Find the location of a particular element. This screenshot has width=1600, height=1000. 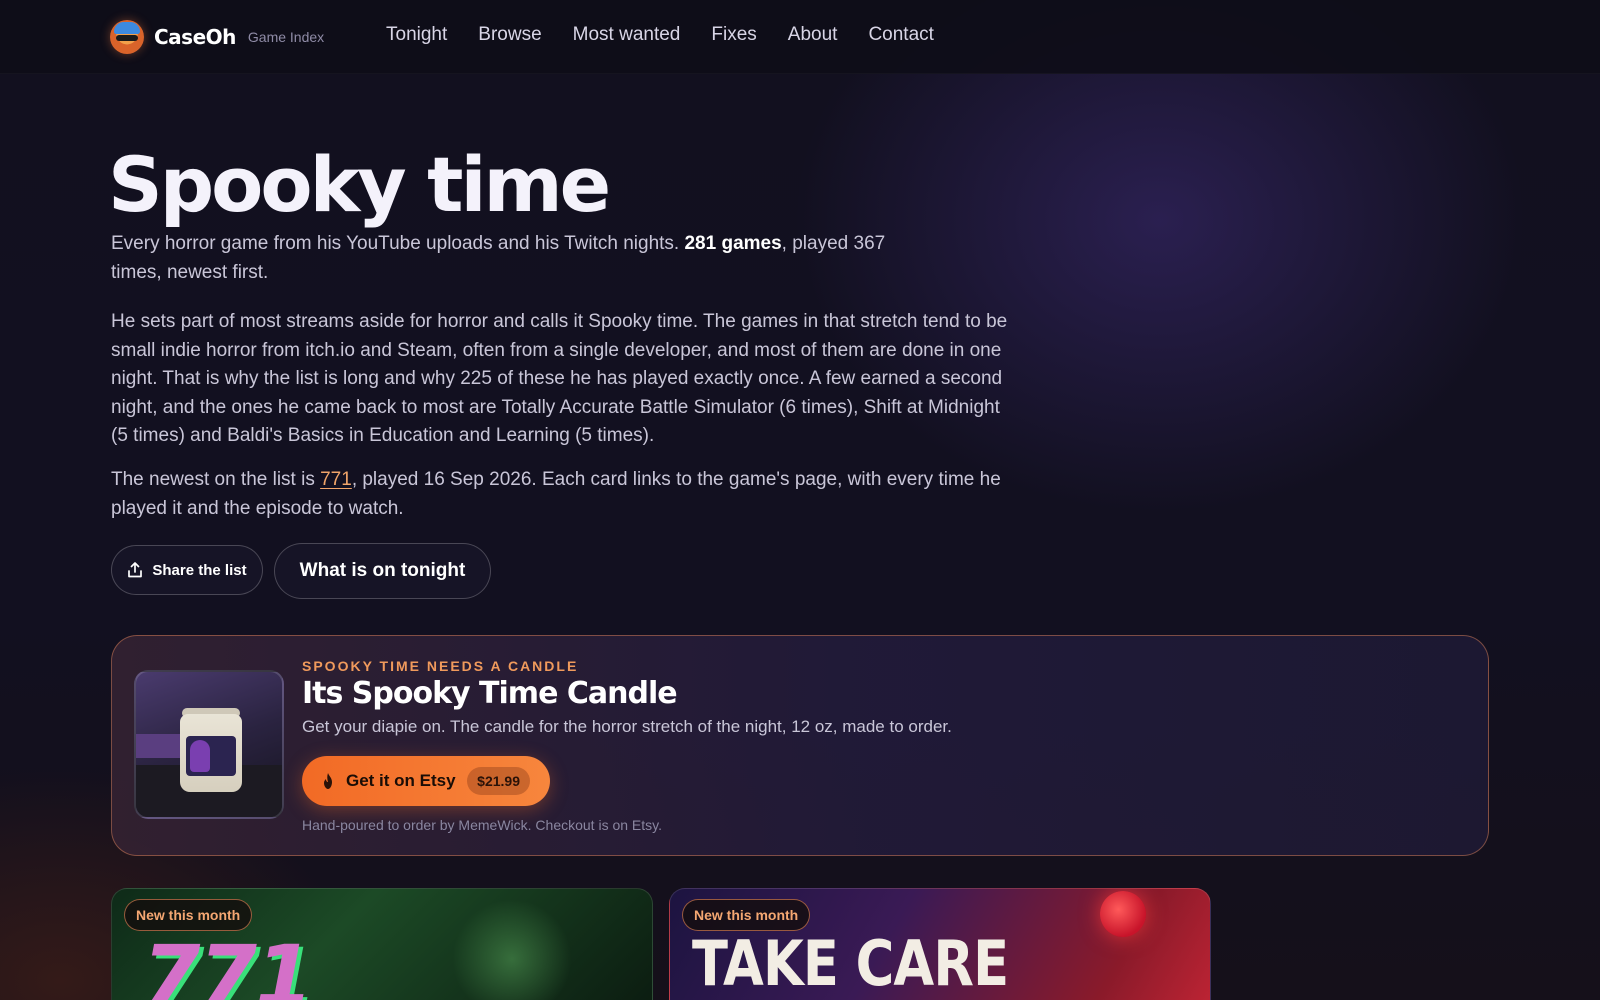

nav-link-about: About is located at coordinates (813, 35).